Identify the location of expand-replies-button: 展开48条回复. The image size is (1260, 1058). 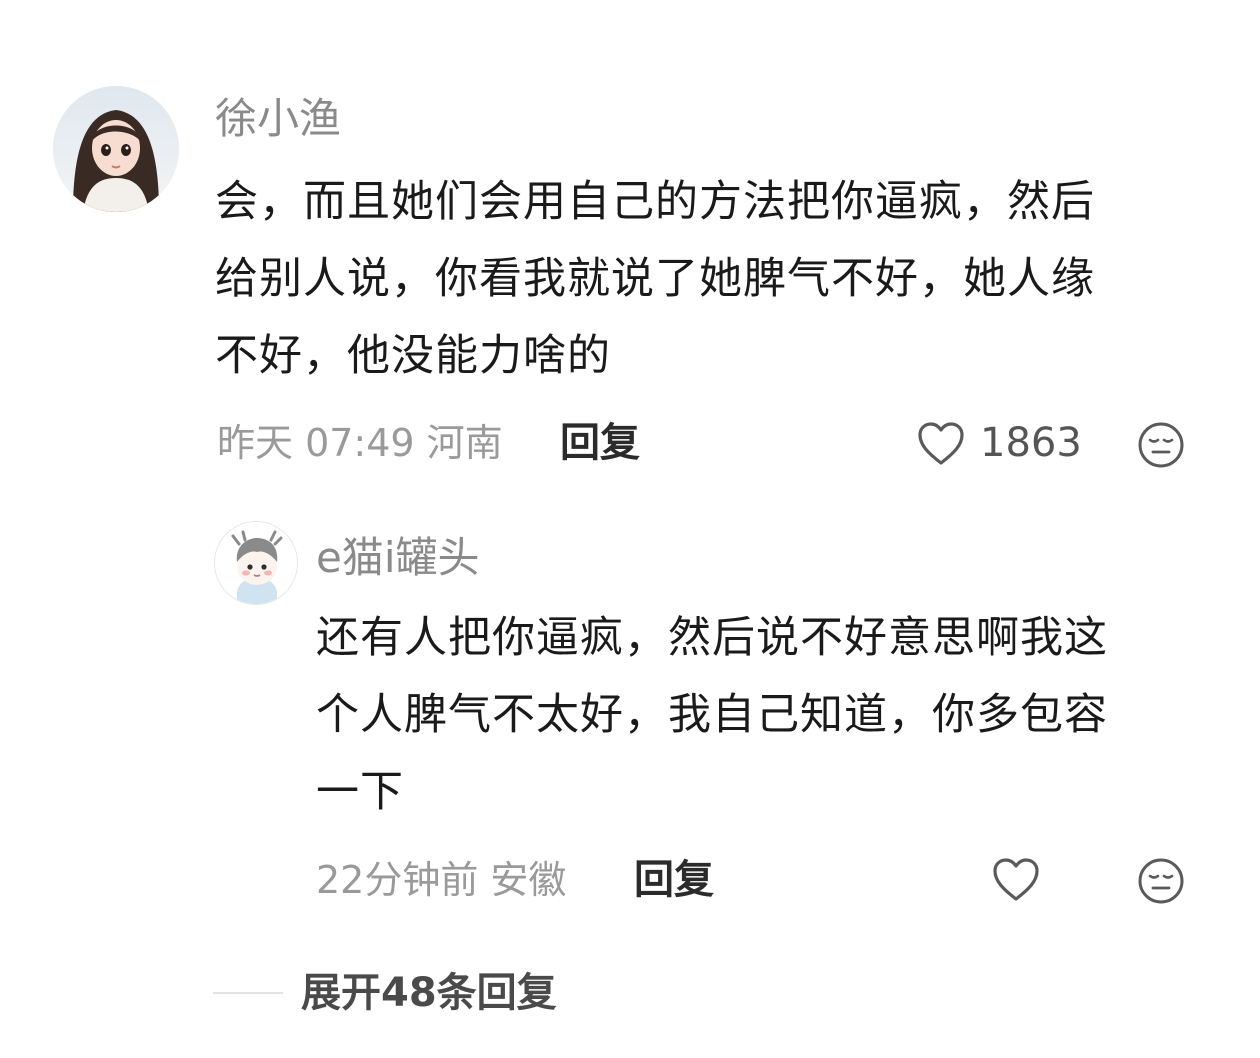
(429, 993).